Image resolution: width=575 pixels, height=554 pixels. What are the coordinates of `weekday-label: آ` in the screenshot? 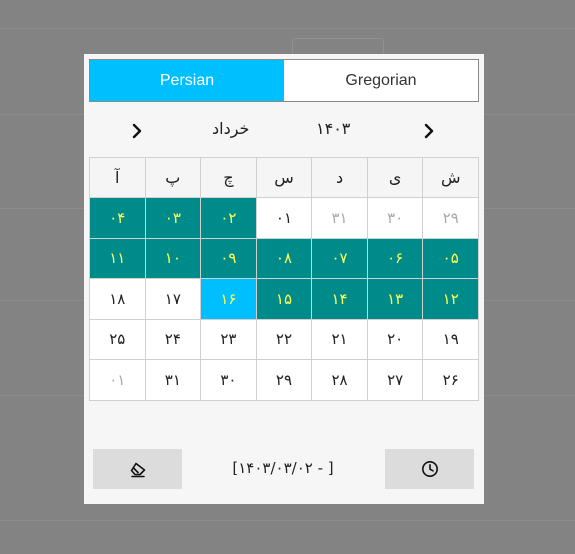 It's located at (117, 178).